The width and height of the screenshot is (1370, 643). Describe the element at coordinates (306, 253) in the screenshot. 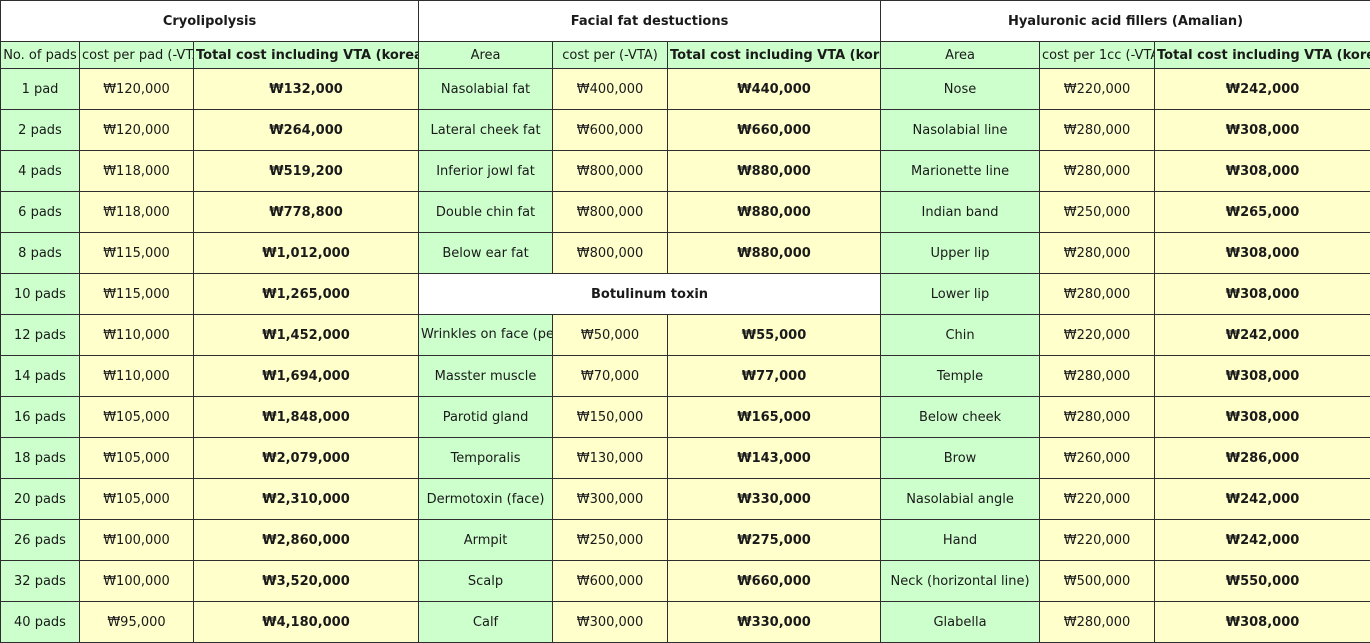

I see `cryo-total-cell: ₩1,012,000` at that location.